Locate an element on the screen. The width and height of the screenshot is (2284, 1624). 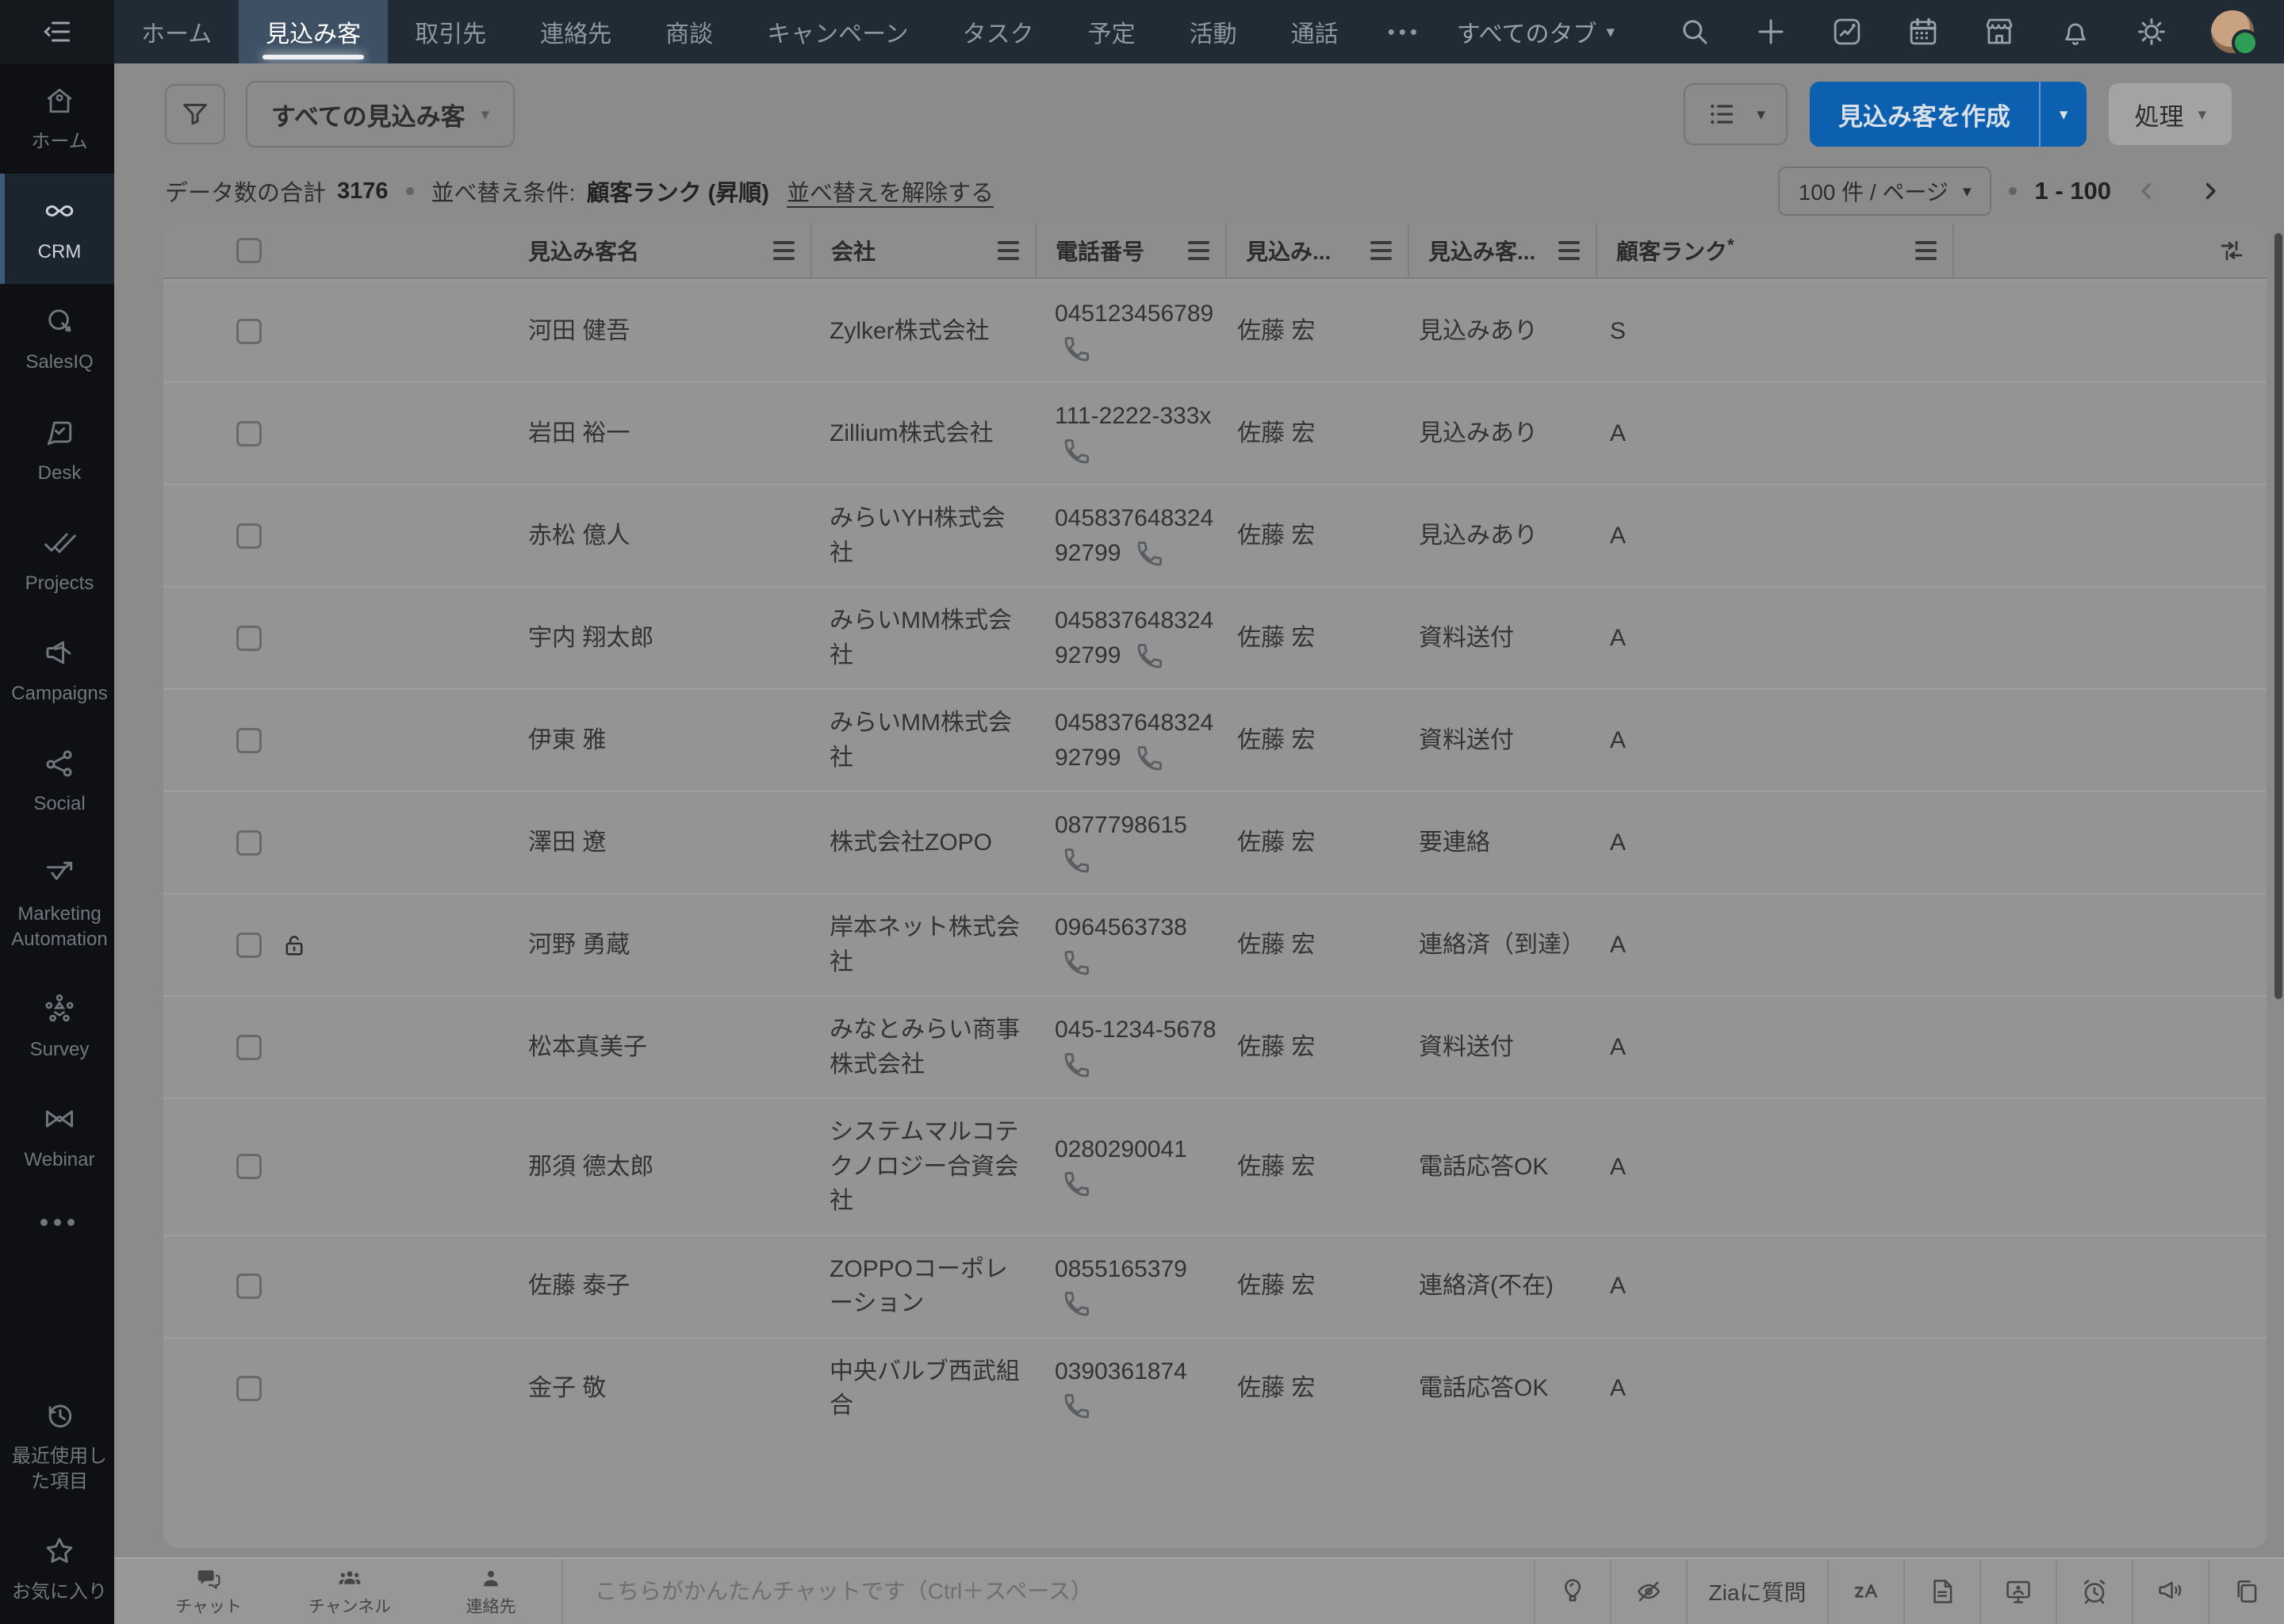
sidebar-item-projects: Projects is located at coordinates (57, 560).